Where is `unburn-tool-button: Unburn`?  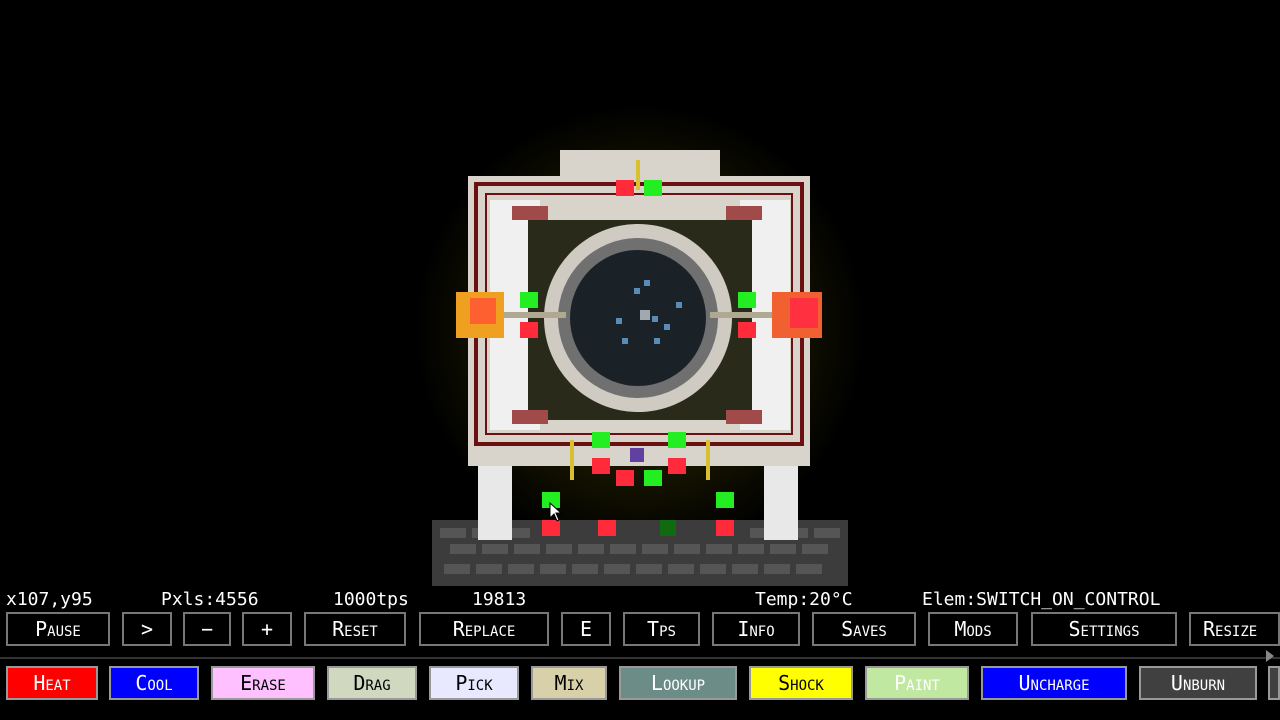
unburn-tool-button: Unburn is located at coordinates (1198, 683).